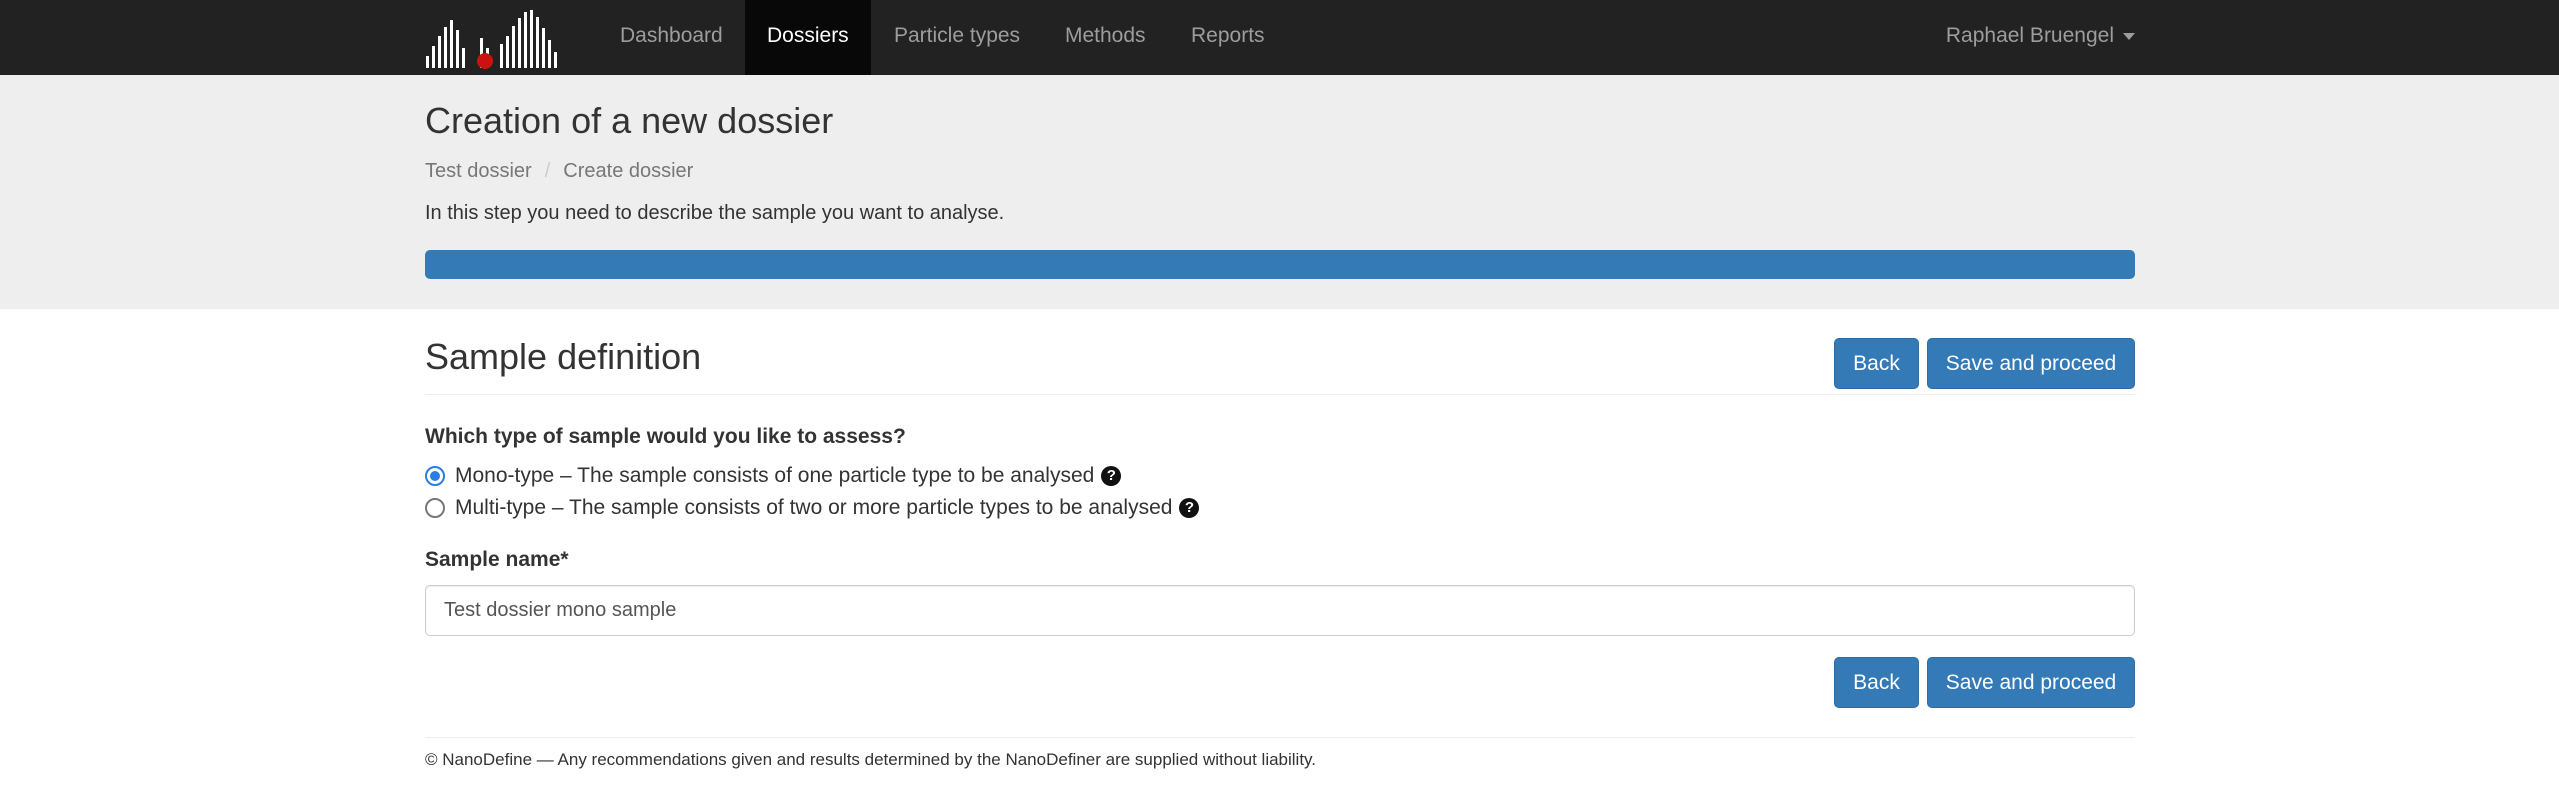 The image size is (2559, 807). Describe the element at coordinates (1105, 37) in the screenshot. I see `nav-methods: Methods` at that location.